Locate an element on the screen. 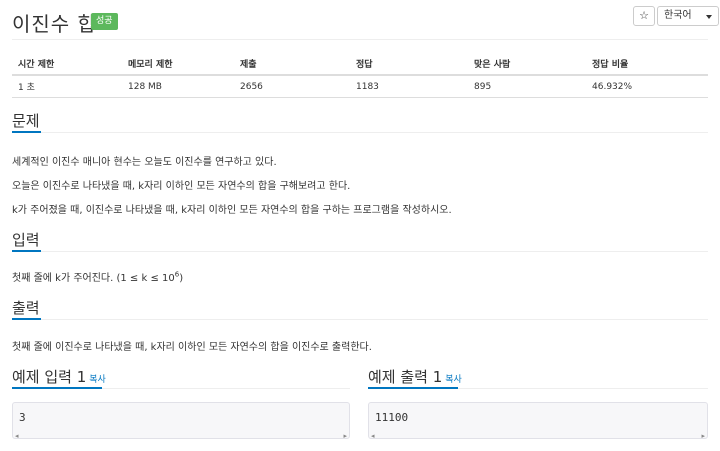  language-dropdown: 한국어 is located at coordinates (688, 16).